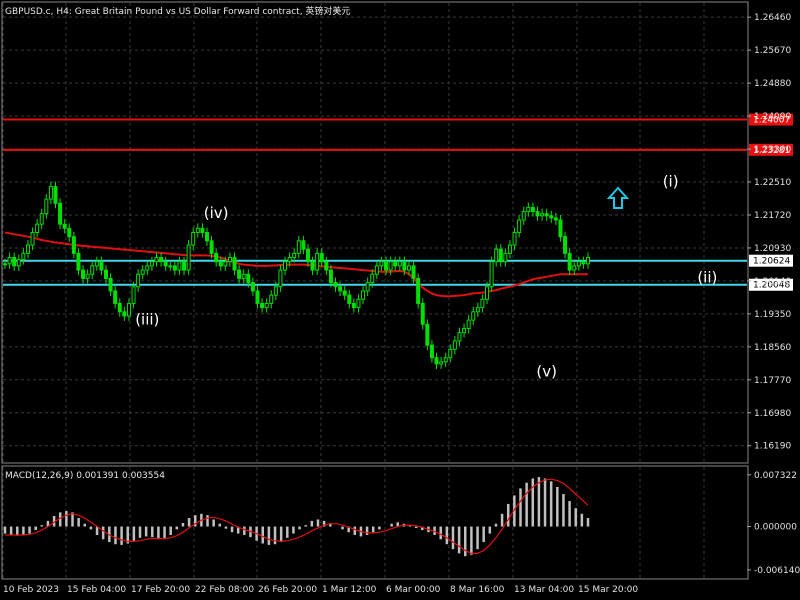 Image resolution: width=800 pixels, height=600 pixels. Describe the element at coordinates (31, 590) in the screenshot. I see `time-tick-label: 10 Feb 2023` at that location.